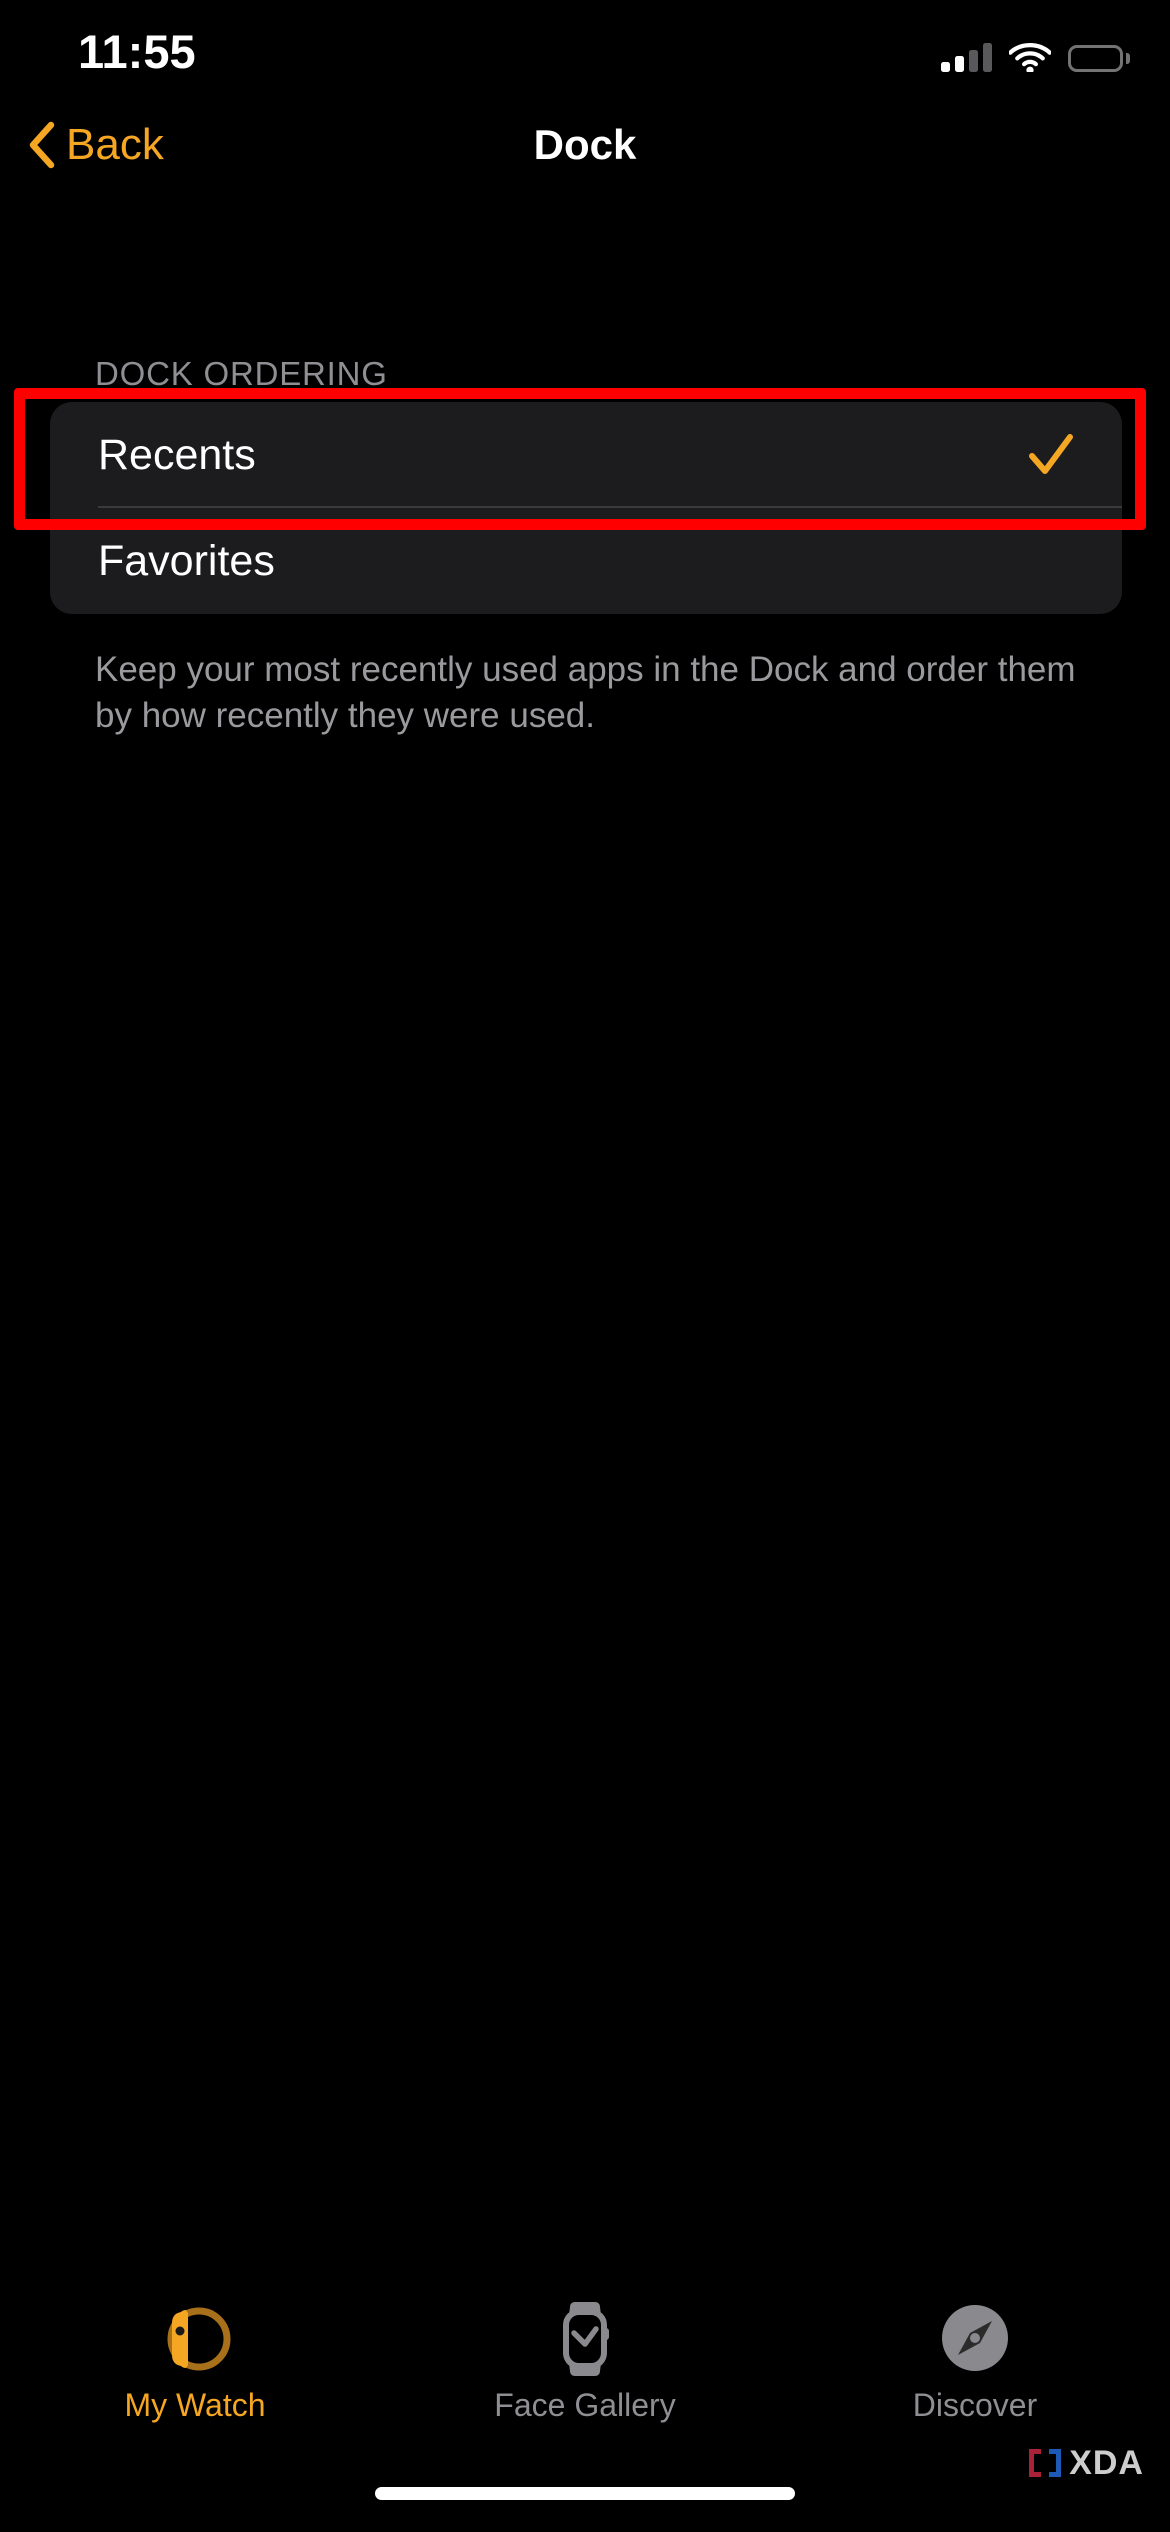 The height and width of the screenshot is (2532, 1170). I want to click on option-row-favorites: Favorites, so click(586, 561).